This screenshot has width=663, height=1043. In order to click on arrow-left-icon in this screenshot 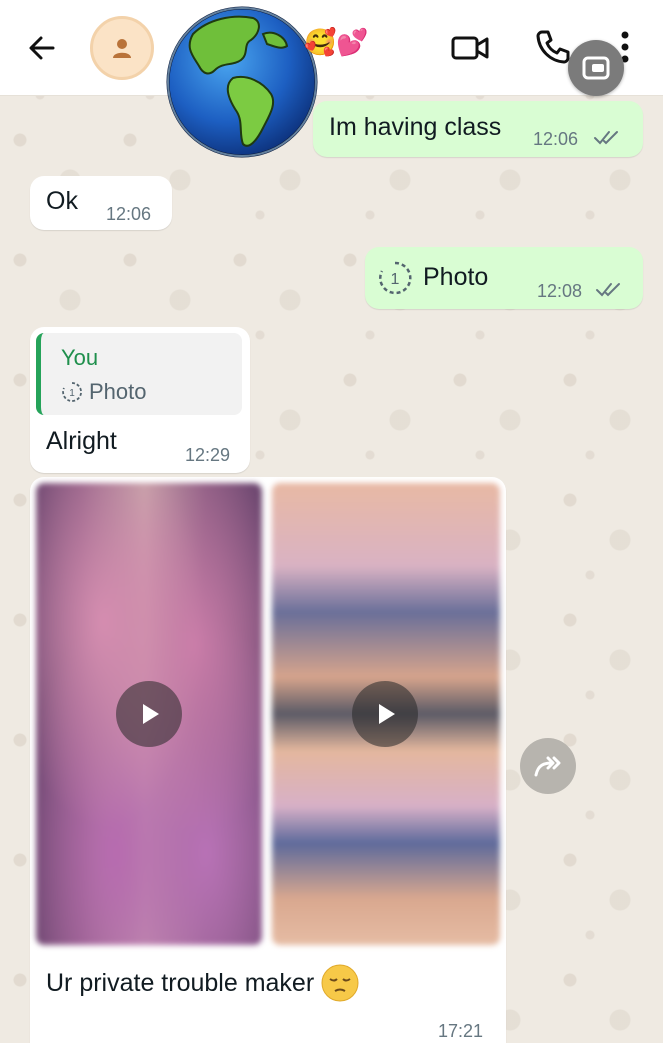, I will do `click(42, 48)`.